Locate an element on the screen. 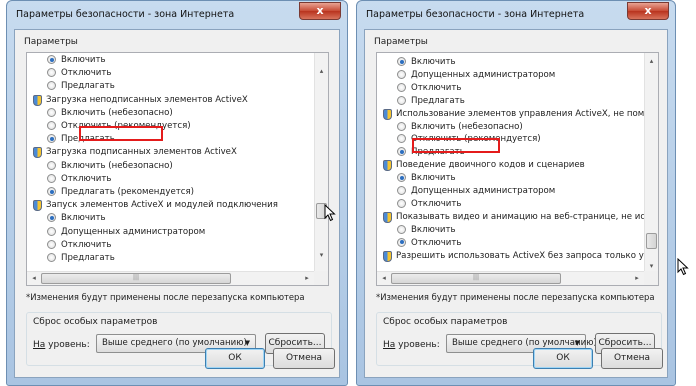  right-reset-group-label: Сброс особых параметров is located at coordinates (445, 322).